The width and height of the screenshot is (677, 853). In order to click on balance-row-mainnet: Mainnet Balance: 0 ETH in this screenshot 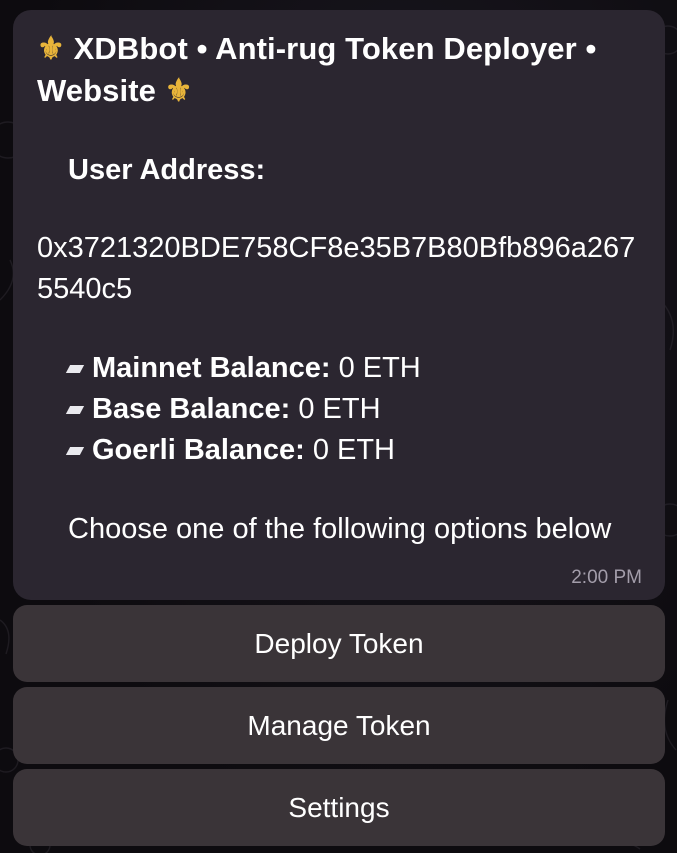, I will do `click(354, 368)`.